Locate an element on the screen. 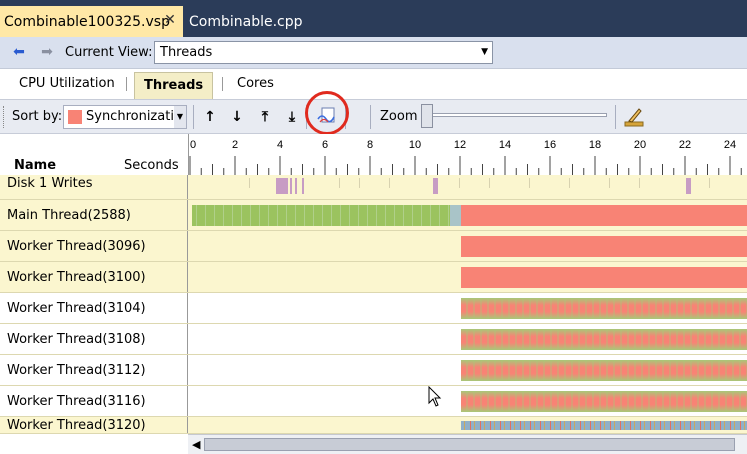 This screenshot has height=454, width=747. move-top-icon: ⤒ is located at coordinates (265, 117).